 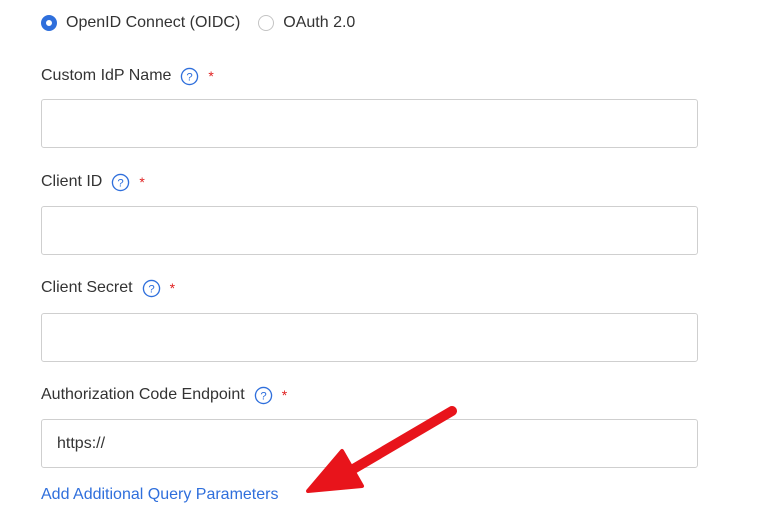 I want to click on client-id-label-row: Client ID ? *, so click(x=93, y=182).